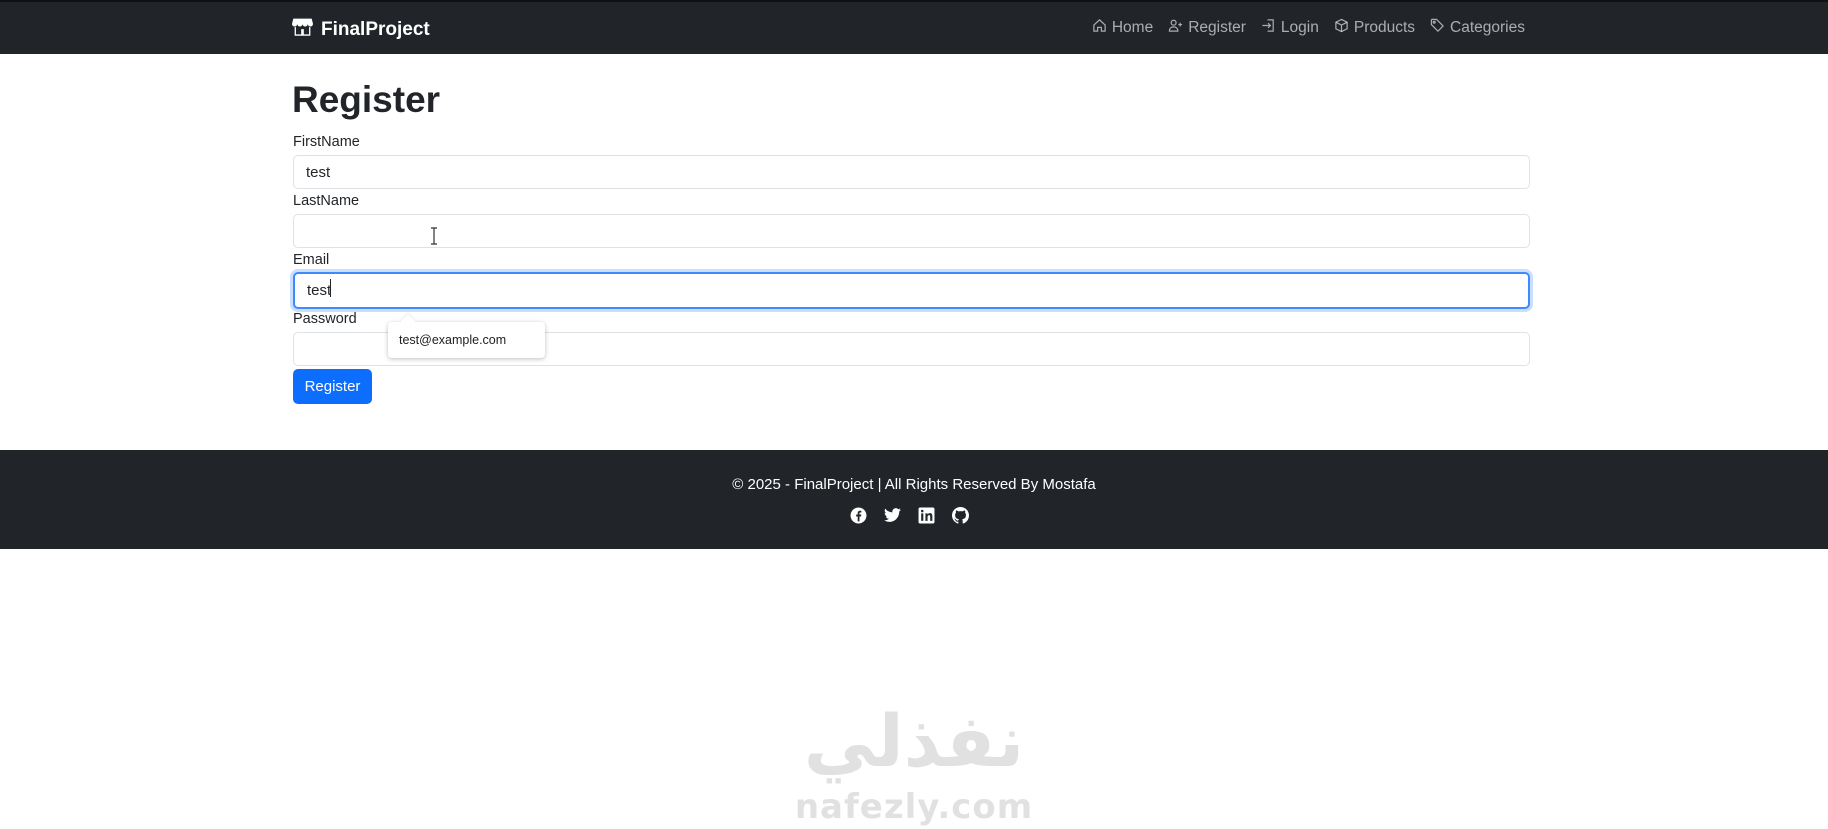 The image size is (1828, 829). I want to click on github-icon, so click(960, 515).